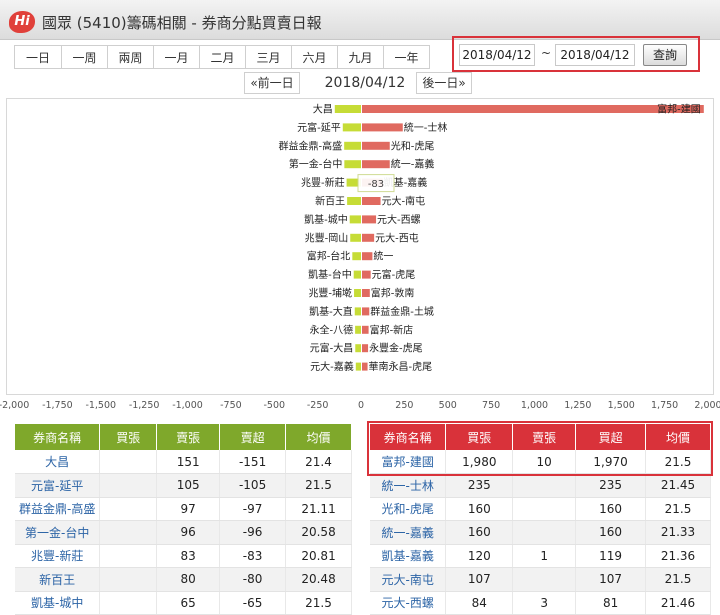 The height and width of the screenshot is (615, 720). Describe the element at coordinates (595, 55) in the screenshot. I see `end-date-input: 2018/04/12` at that location.